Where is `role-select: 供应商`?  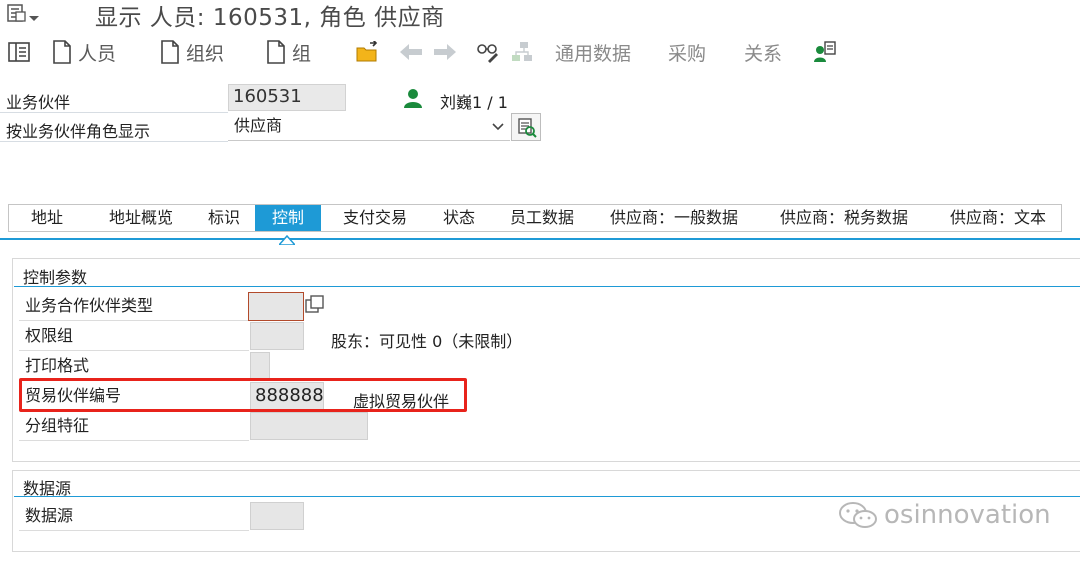 role-select: 供应商 is located at coordinates (369, 127).